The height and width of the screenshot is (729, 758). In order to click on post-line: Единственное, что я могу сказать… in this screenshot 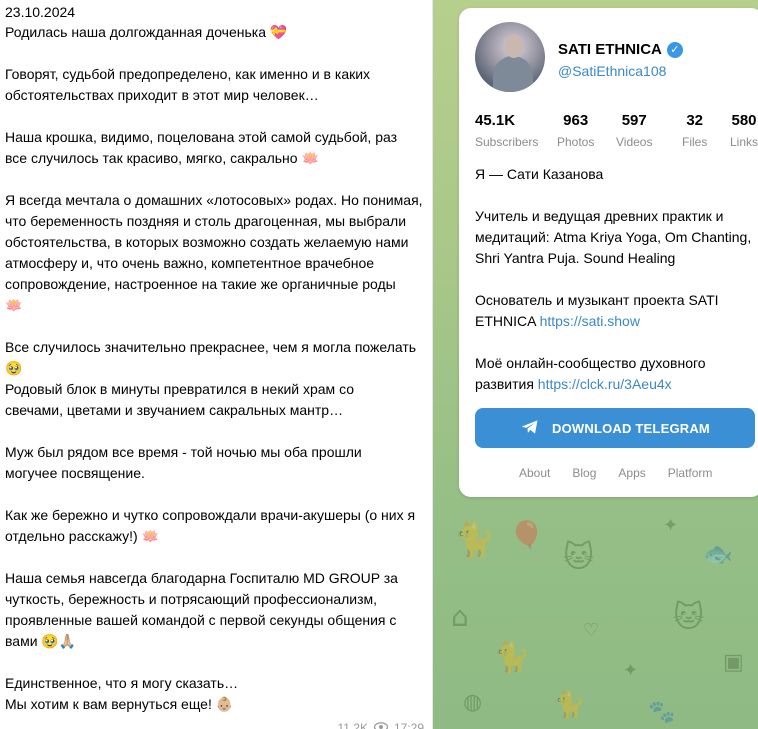, I will do `click(122, 683)`.